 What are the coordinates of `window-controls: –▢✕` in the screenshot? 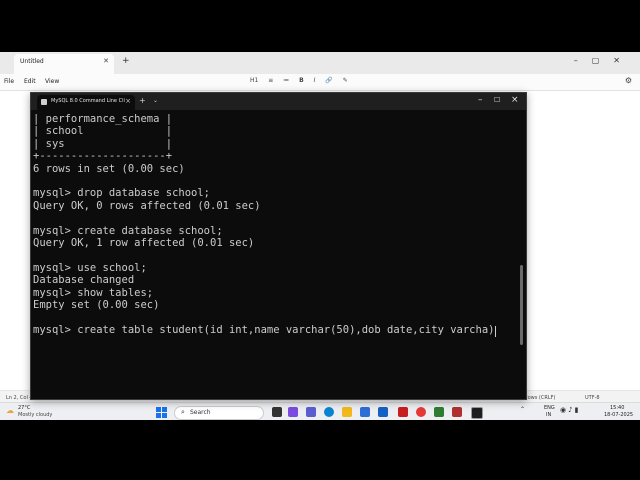 It's located at (604, 60).